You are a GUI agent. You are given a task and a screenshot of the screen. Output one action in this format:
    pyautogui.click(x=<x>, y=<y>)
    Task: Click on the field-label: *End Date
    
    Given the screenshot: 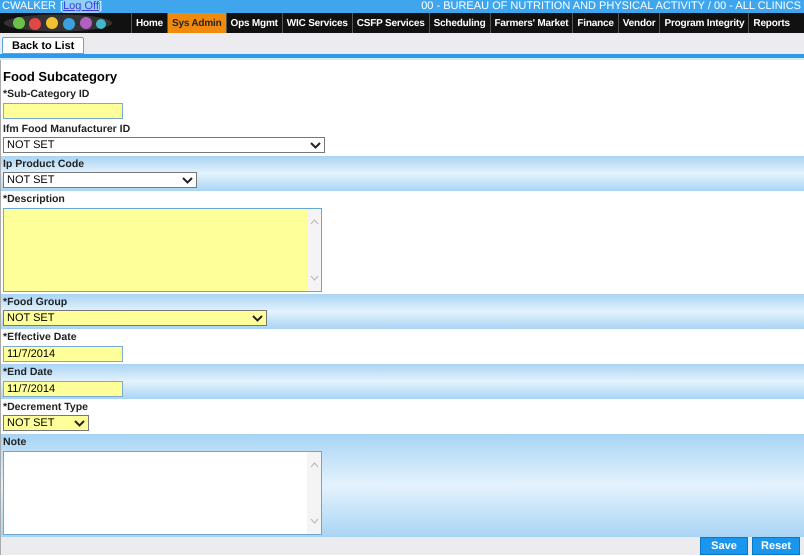 What is the action you would take?
    pyautogui.click(x=28, y=372)
    